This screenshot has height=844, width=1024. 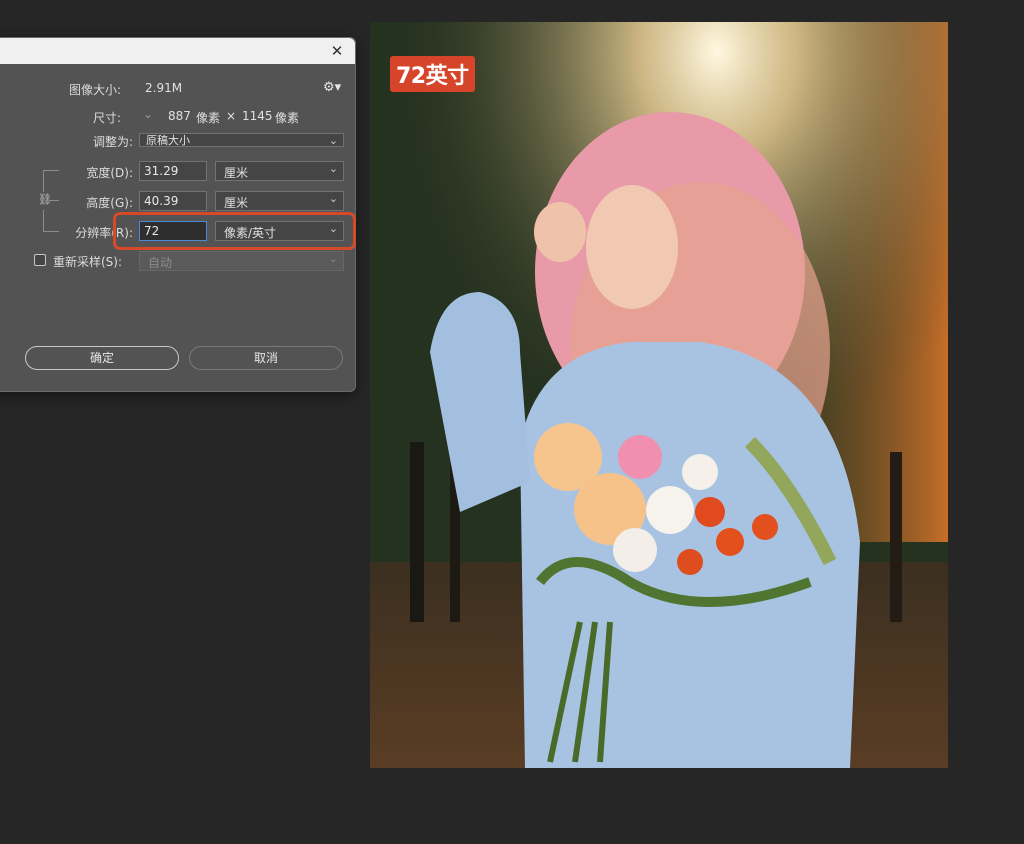 What do you see at coordinates (173, 201) in the screenshot?
I see `height-input` at bounding box center [173, 201].